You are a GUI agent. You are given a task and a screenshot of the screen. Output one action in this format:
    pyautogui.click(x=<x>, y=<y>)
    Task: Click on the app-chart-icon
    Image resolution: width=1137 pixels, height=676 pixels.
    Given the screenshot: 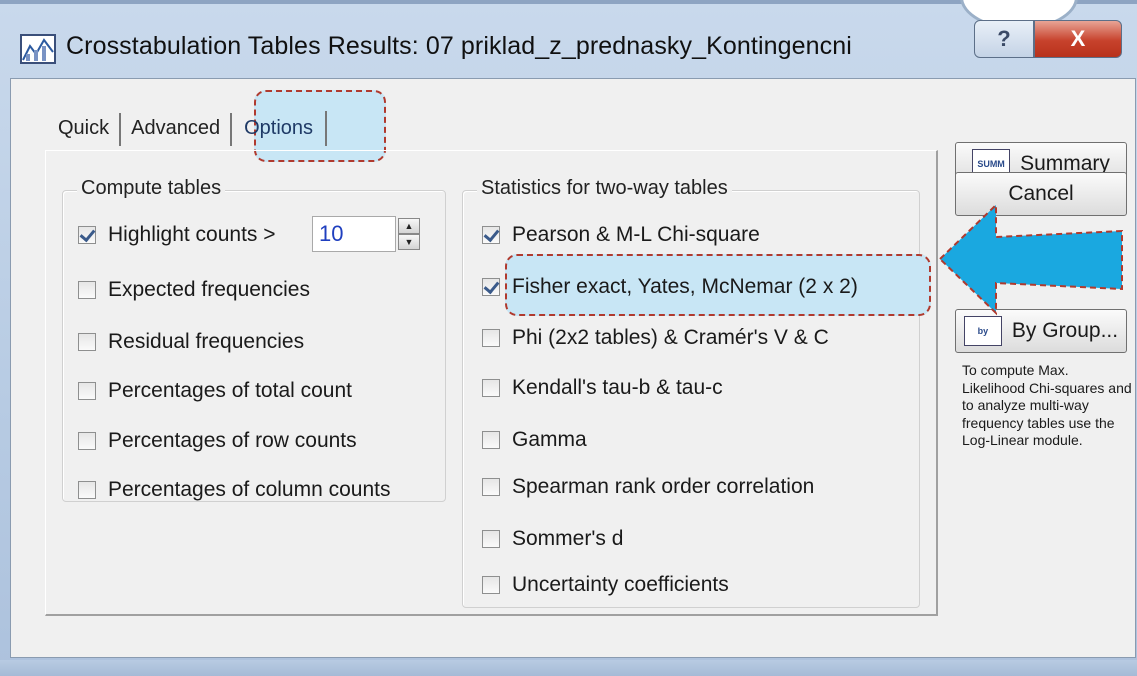 What is the action you would take?
    pyautogui.click(x=38, y=49)
    